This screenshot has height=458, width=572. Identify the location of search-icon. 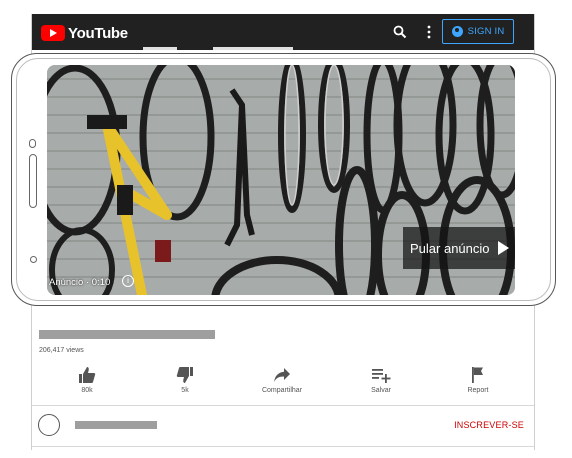
(400, 32).